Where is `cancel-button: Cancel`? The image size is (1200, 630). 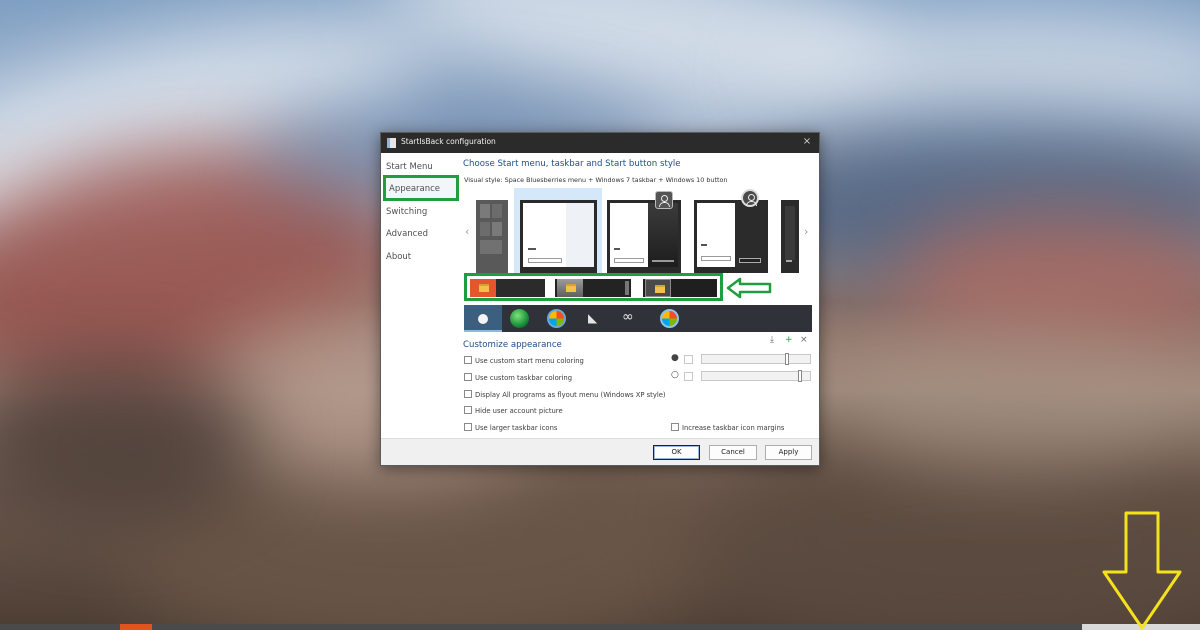
cancel-button: Cancel is located at coordinates (733, 452).